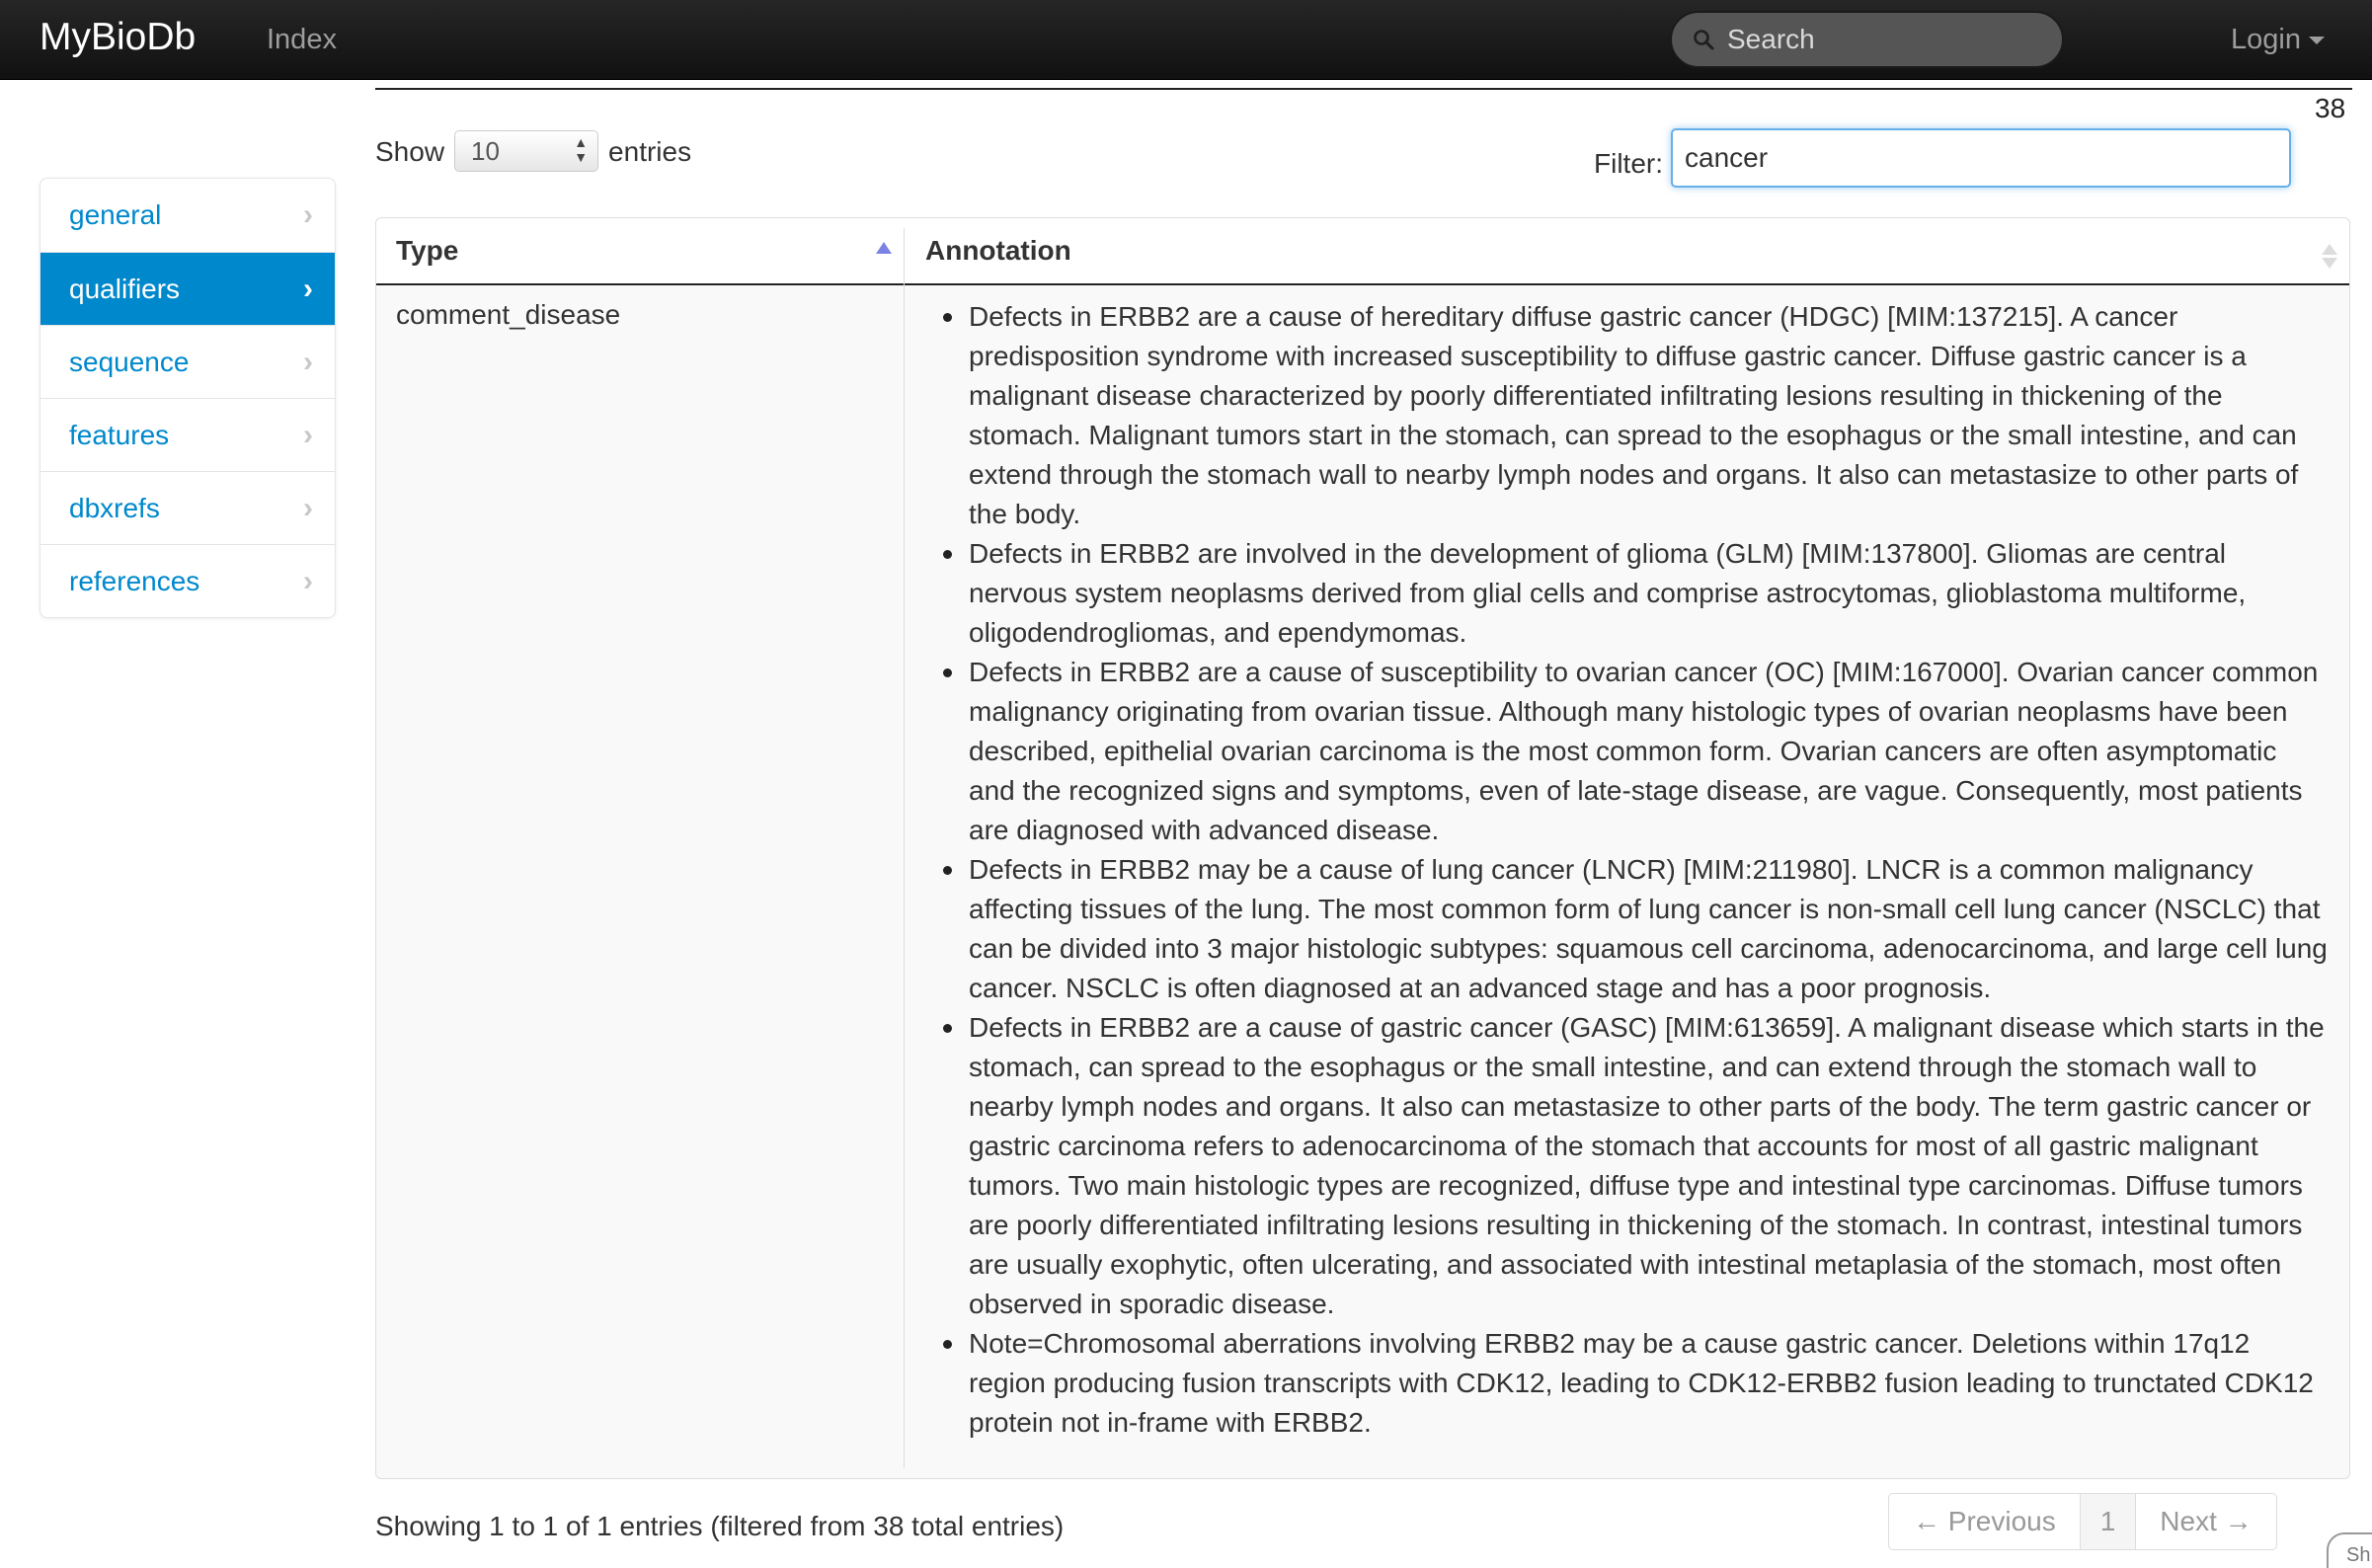 The image size is (2372, 1568). What do you see at coordinates (508, 314) in the screenshot?
I see `cell-type: comment_disease` at bounding box center [508, 314].